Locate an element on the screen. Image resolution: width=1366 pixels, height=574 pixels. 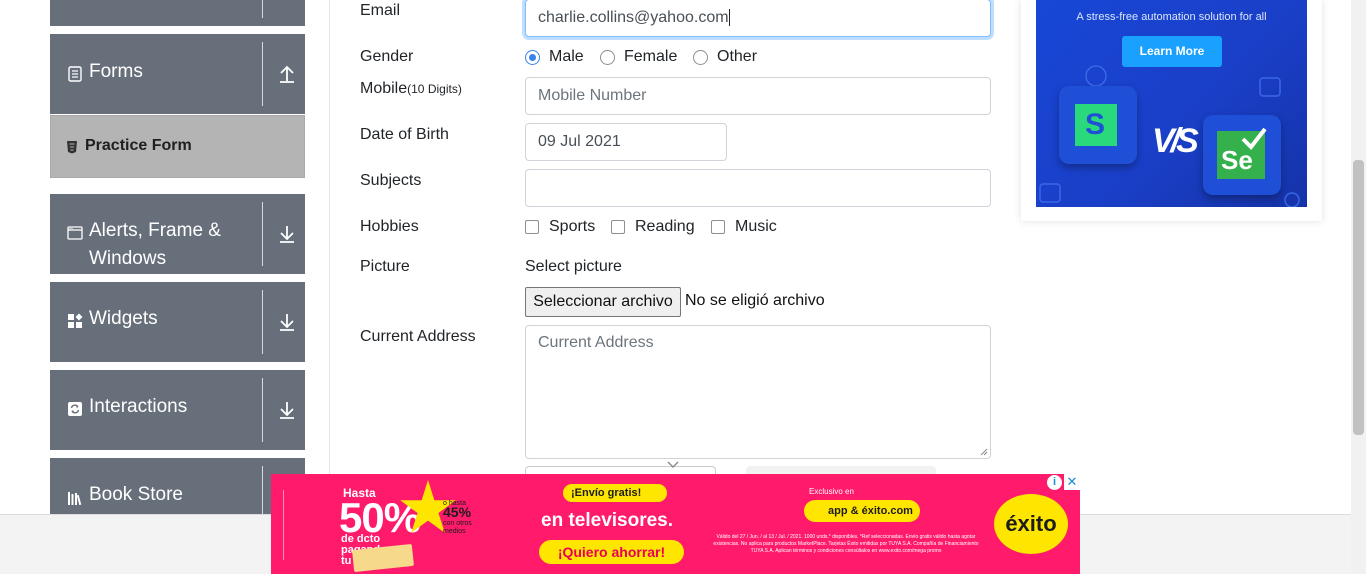
sidebar-divider is located at coordinates (329, 260).